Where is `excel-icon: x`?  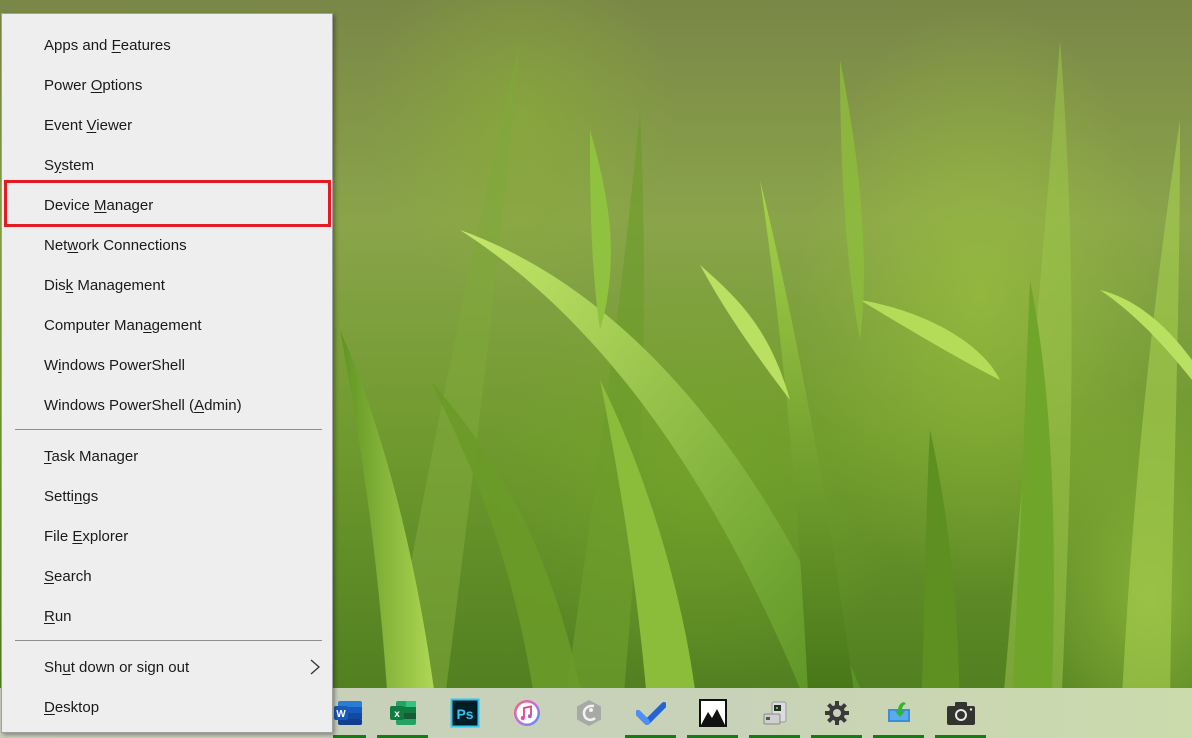 excel-icon: x is located at coordinates (403, 713).